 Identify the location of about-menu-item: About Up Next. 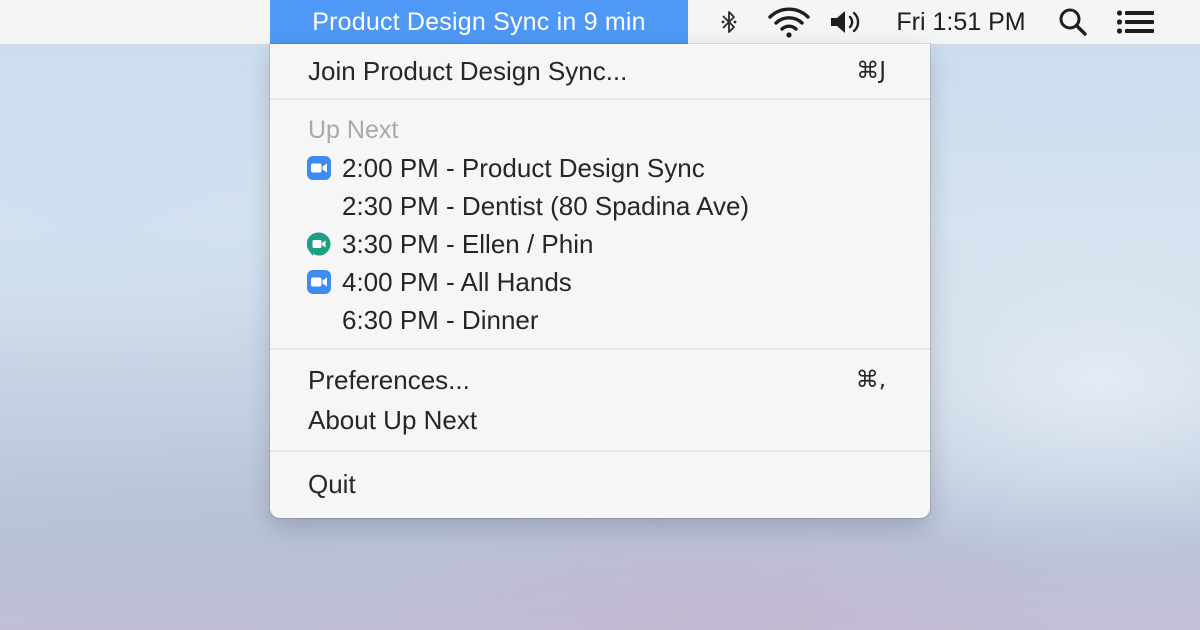
(600, 420).